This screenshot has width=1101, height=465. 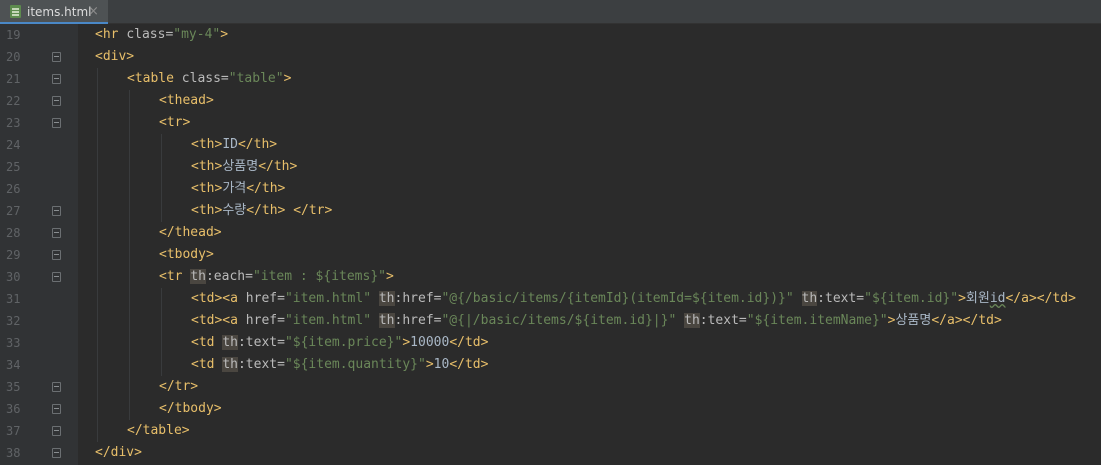 I want to click on code-line: 23 <tr>, so click(x=550, y=123).